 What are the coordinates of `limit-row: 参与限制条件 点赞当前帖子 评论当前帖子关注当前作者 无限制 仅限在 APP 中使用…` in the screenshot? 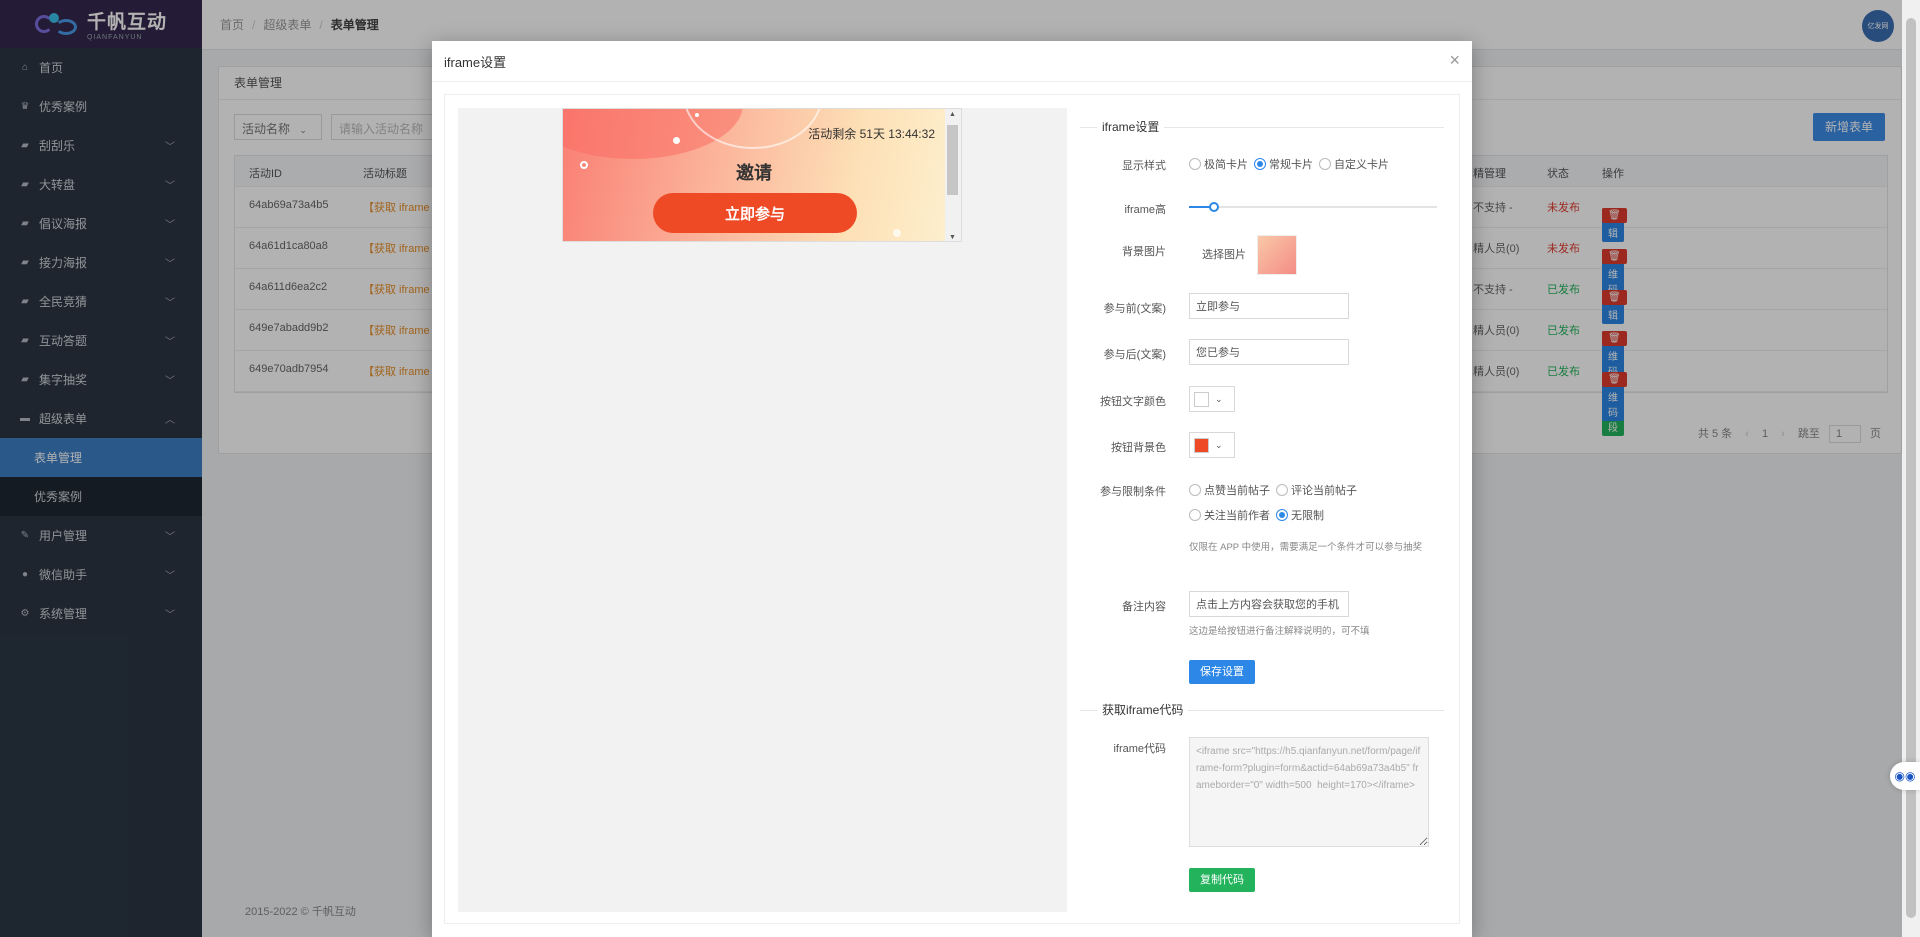 It's located at (1265, 520).